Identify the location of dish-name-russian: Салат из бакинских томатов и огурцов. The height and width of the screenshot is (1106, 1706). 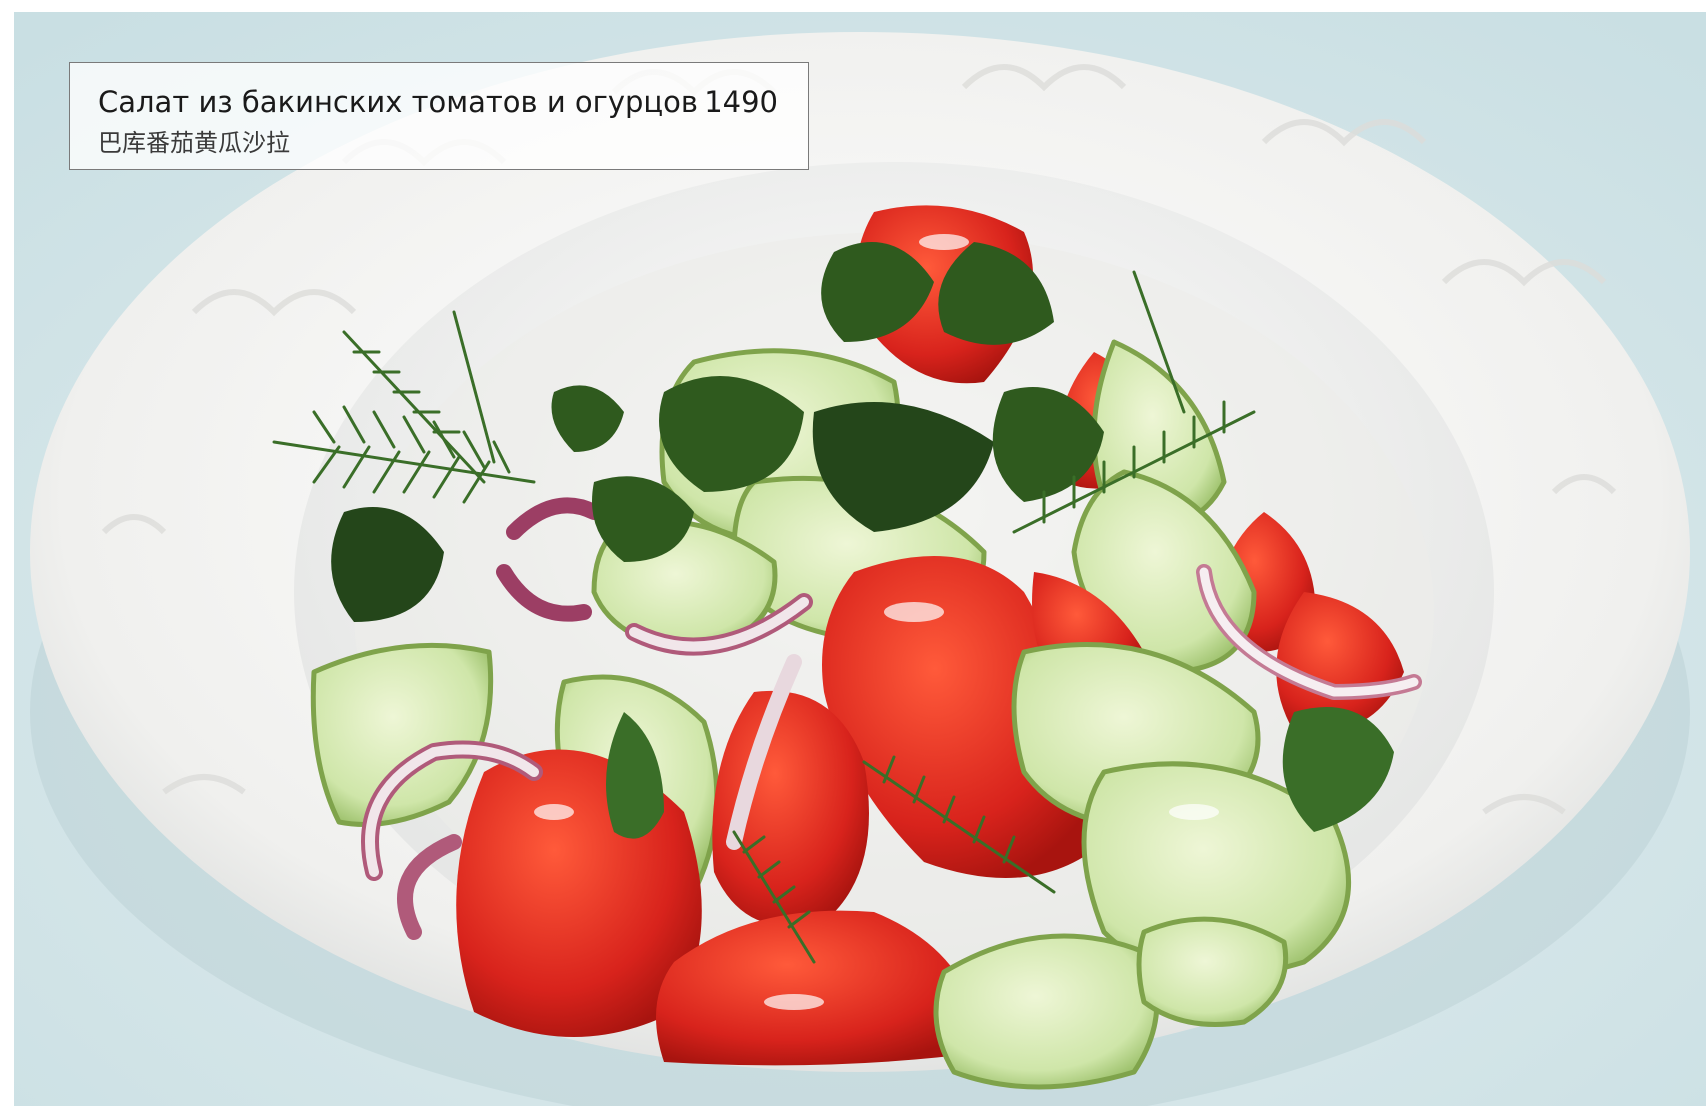
(398, 102).